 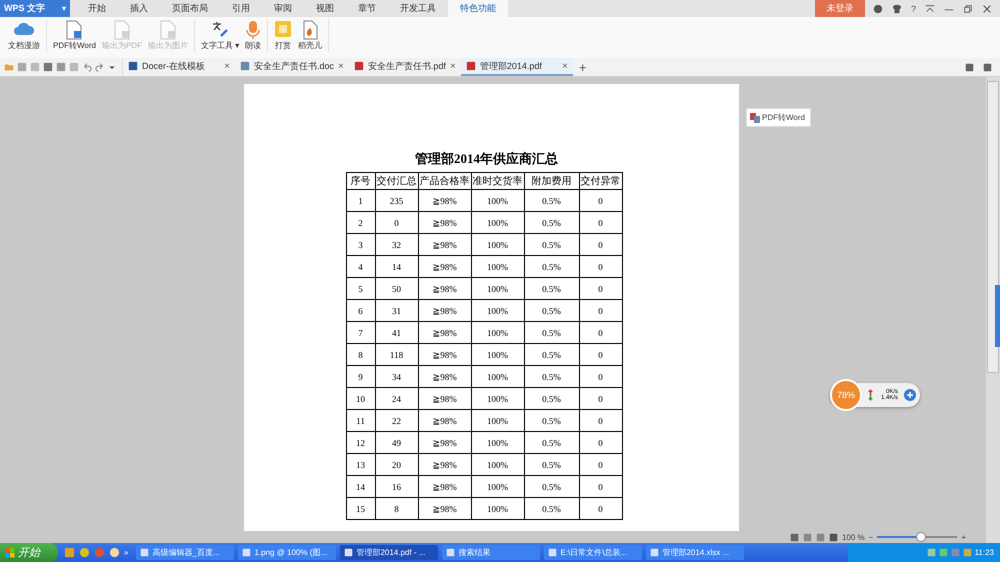 What do you see at coordinates (139, 8) in the screenshot?
I see `menu-tab: 插入` at bounding box center [139, 8].